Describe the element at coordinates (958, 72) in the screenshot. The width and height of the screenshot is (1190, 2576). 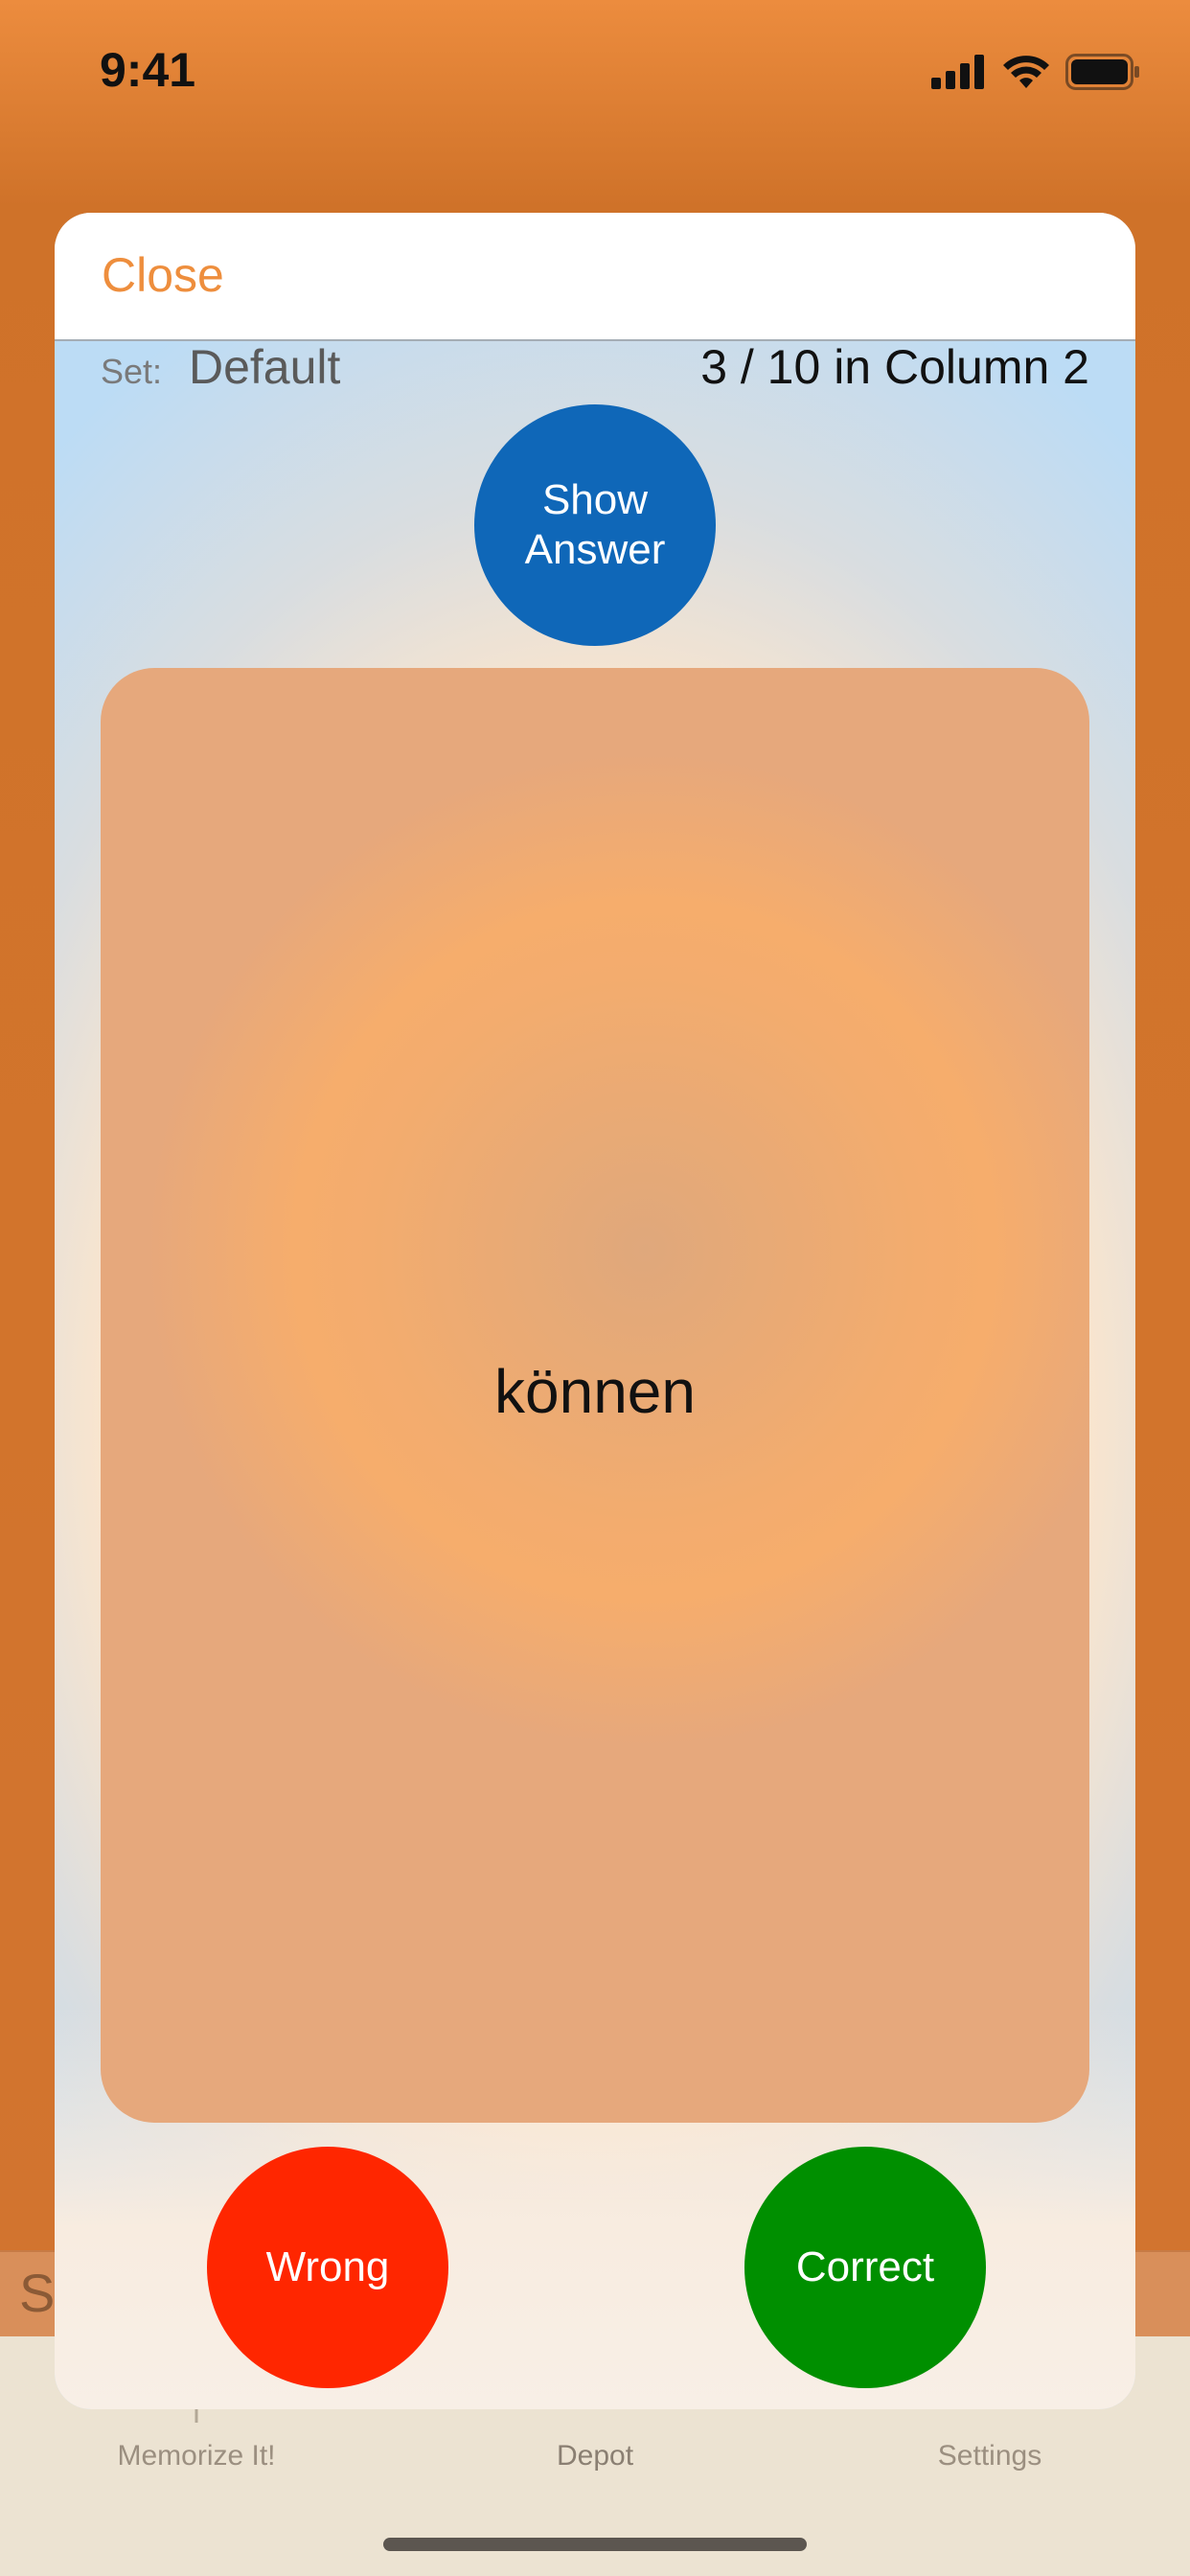
I see `cellular-signal-icon` at that location.